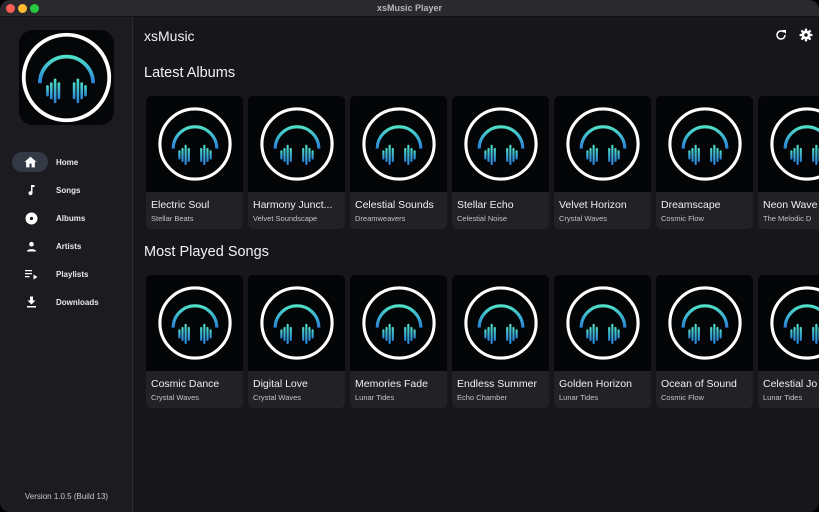 This screenshot has height=512, width=819. What do you see at coordinates (497, 384) in the screenshot?
I see `song-title: Endless Summer` at bounding box center [497, 384].